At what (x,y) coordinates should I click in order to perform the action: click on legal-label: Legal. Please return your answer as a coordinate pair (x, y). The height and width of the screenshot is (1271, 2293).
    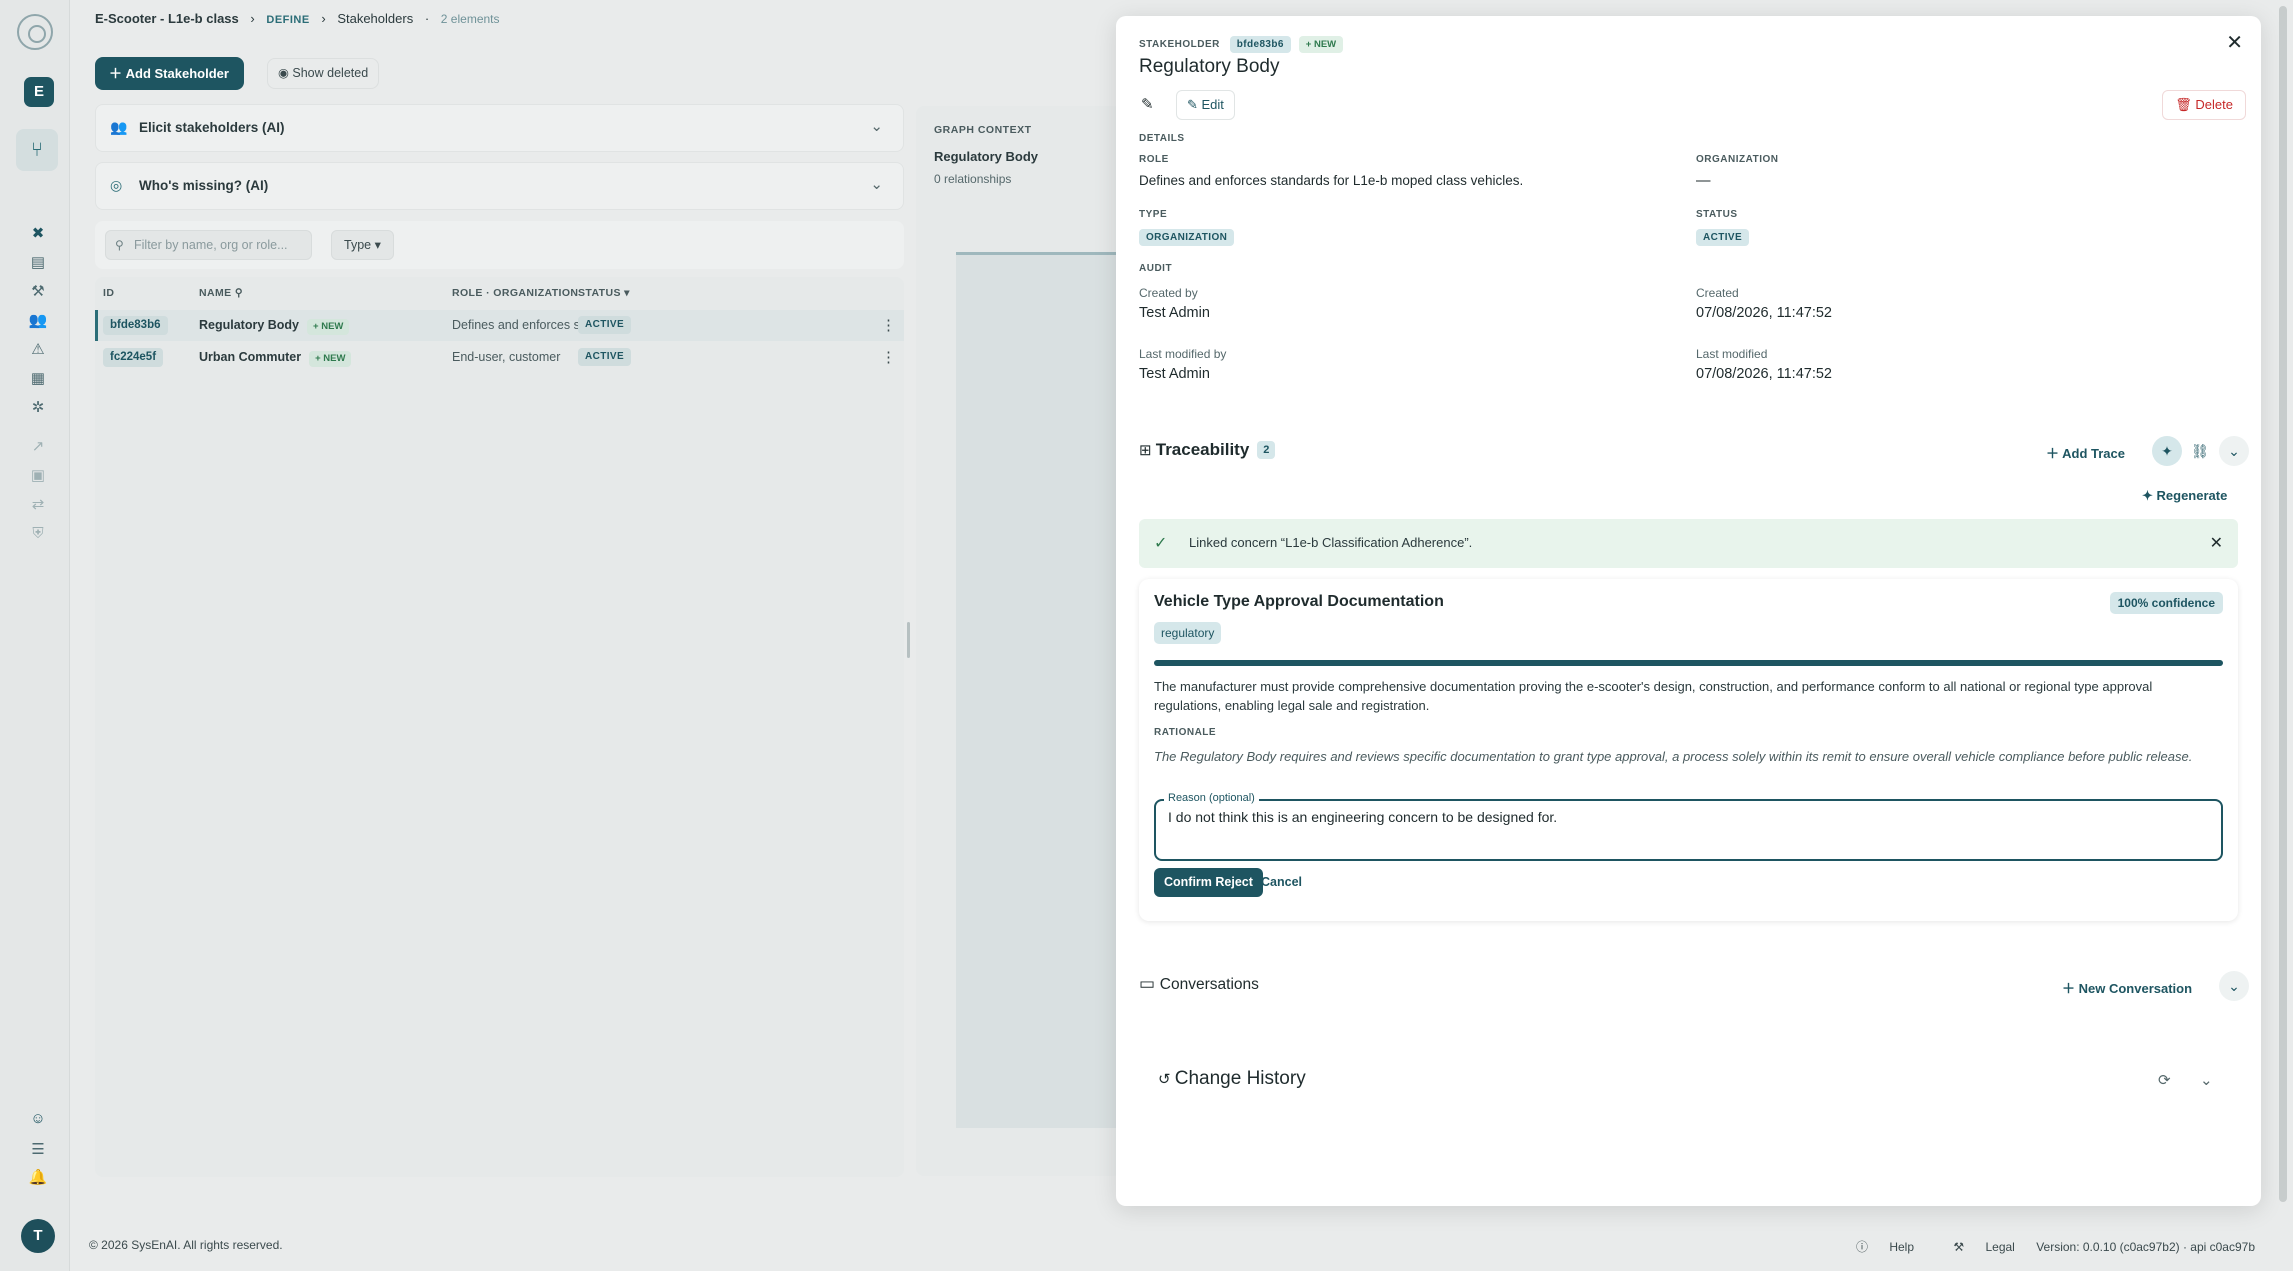
    Looking at the image, I should click on (2000, 1247).